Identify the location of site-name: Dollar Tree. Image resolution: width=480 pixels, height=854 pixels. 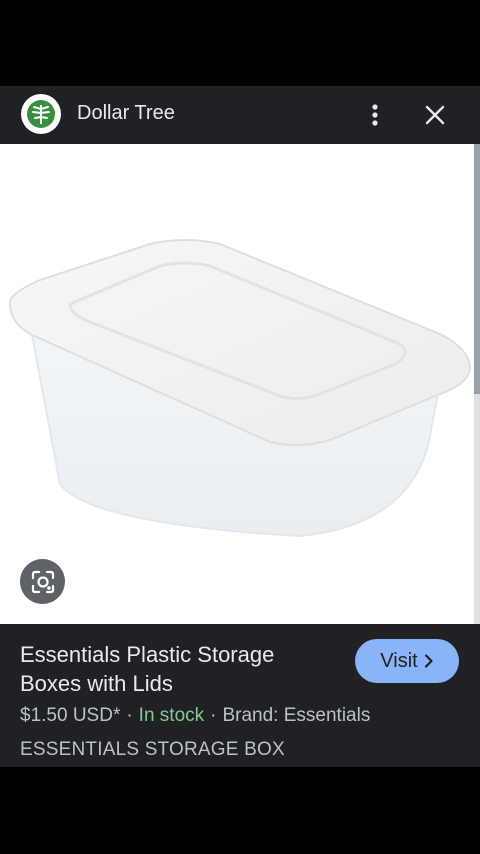
(126, 113).